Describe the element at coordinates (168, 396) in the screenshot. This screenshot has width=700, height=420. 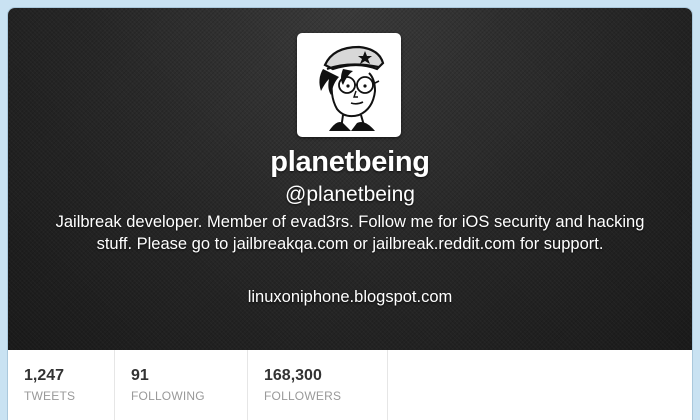
I see `stat-following-label: FOLLOWING` at that location.